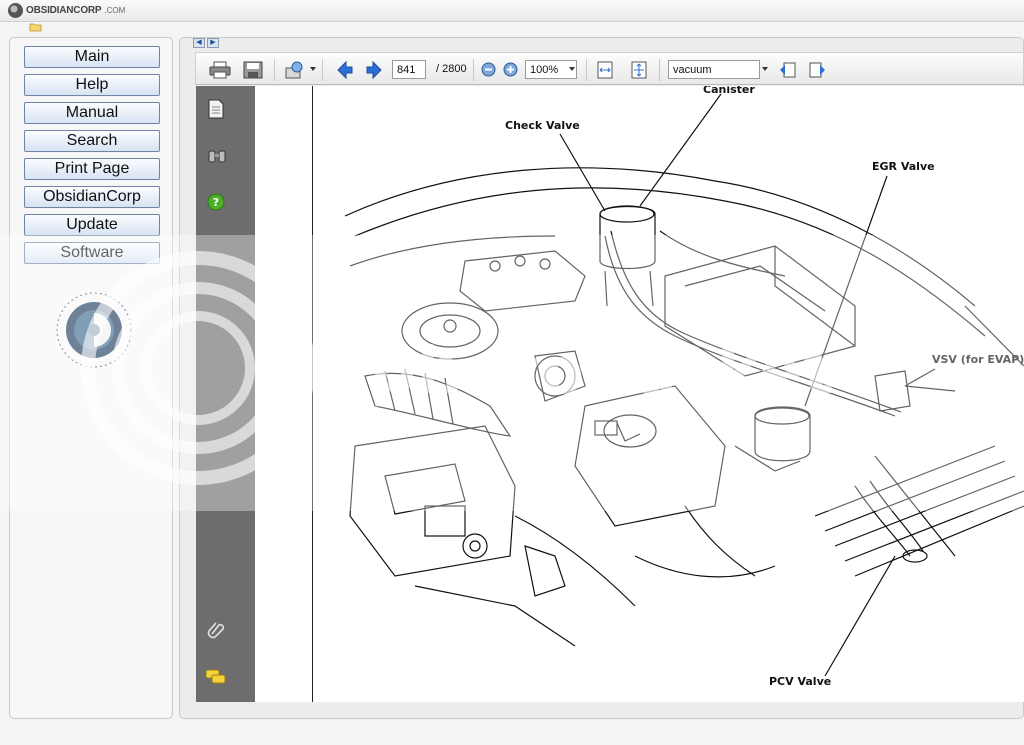 The height and width of the screenshot is (745, 1024). What do you see at coordinates (729, 91) in the screenshot?
I see `canister-label: Canister` at bounding box center [729, 91].